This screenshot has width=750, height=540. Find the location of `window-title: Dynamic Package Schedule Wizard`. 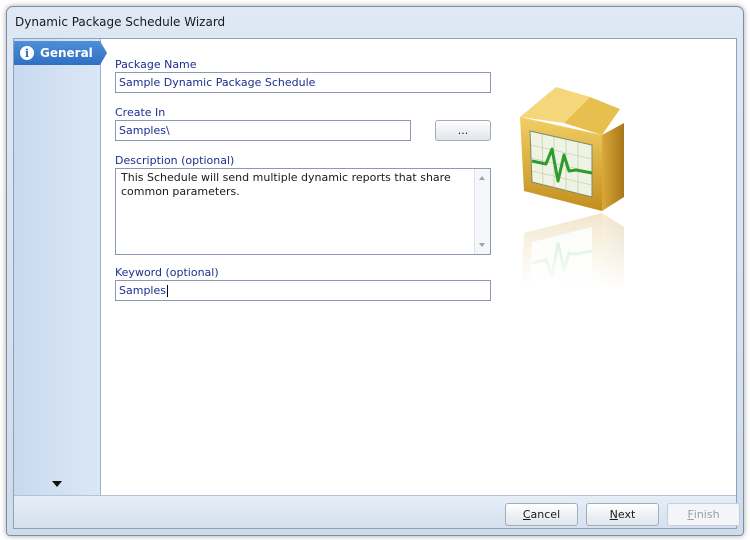

window-title: Dynamic Package Schedule Wizard is located at coordinates (120, 22).